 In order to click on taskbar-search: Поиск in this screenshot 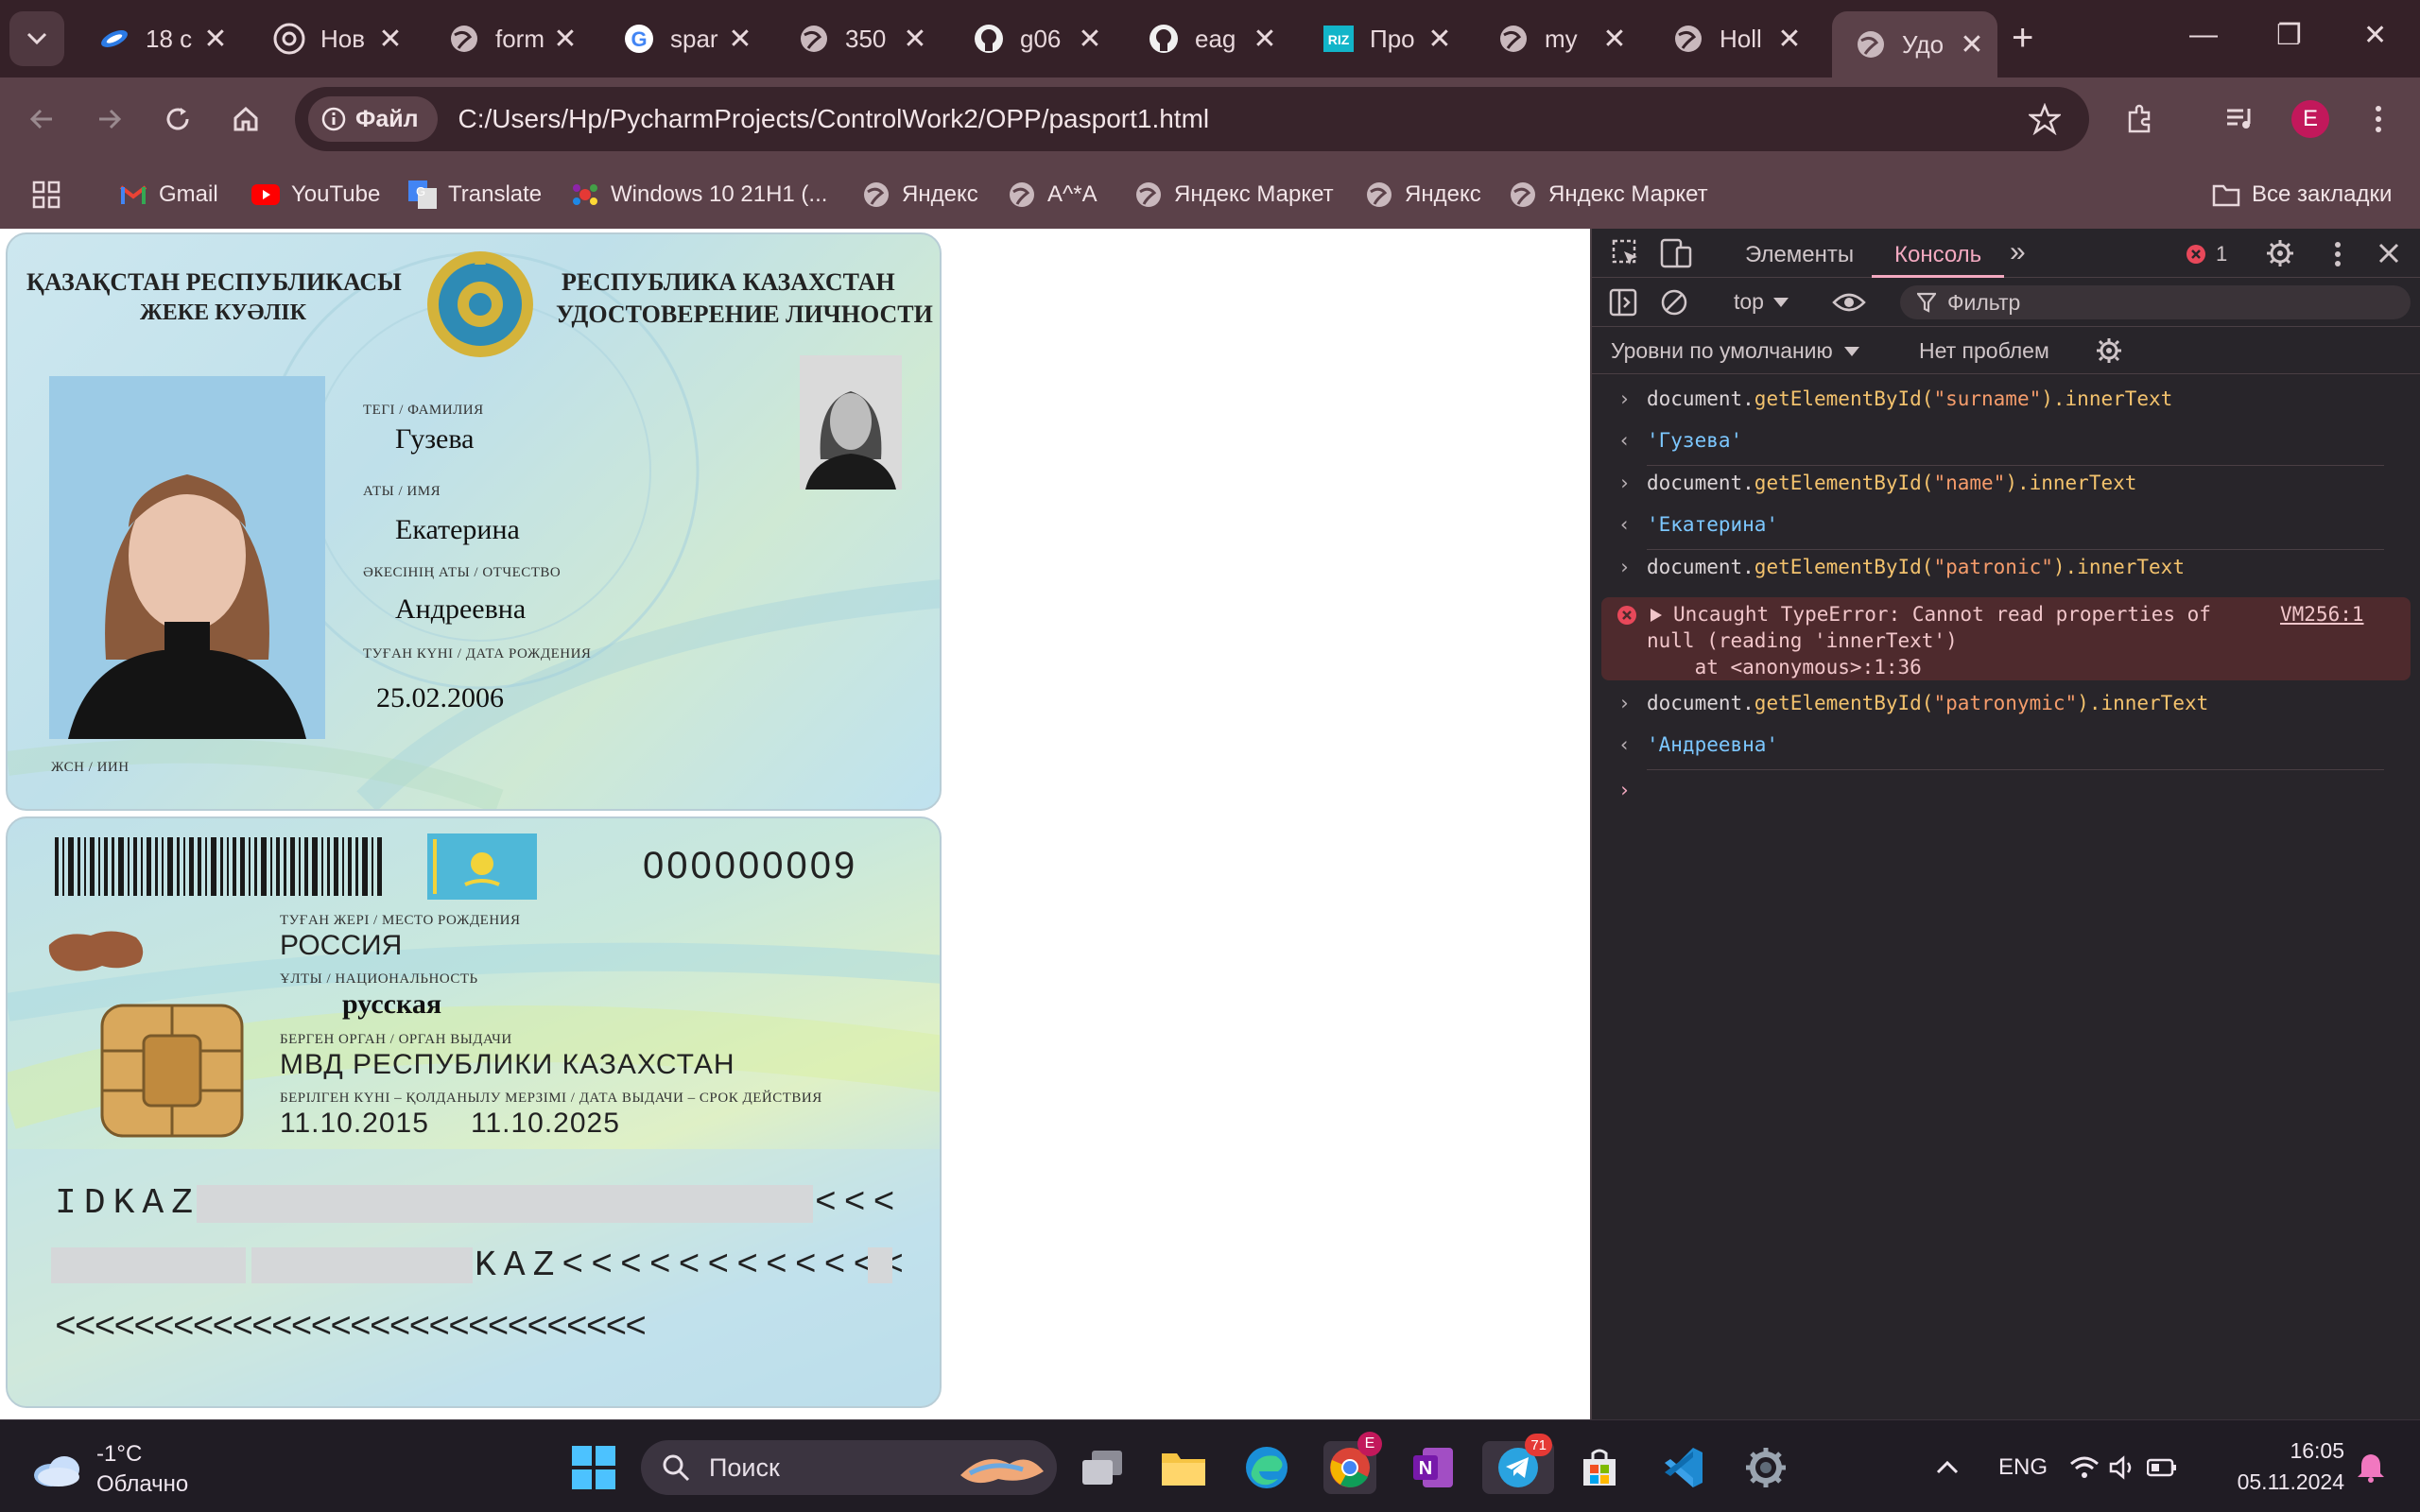, I will do `click(849, 1467)`.